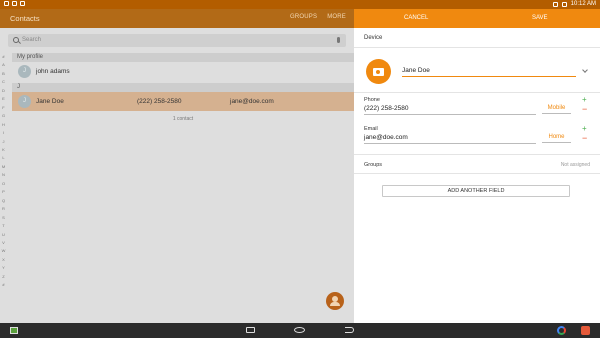 The image size is (600, 338). I want to click on alphabet-index-letter: S, so click(3, 218).